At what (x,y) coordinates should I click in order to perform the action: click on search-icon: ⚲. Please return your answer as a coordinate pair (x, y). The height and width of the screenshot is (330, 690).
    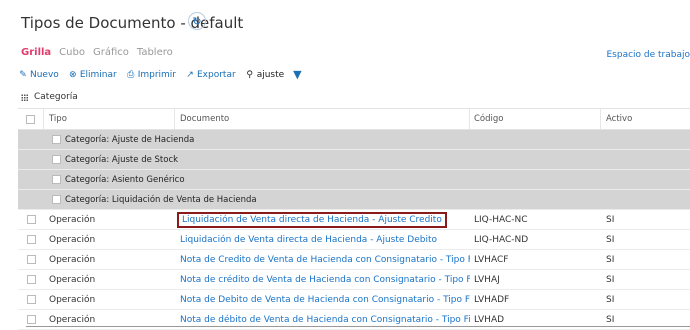
    Looking at the image, I should click on (249, 74).